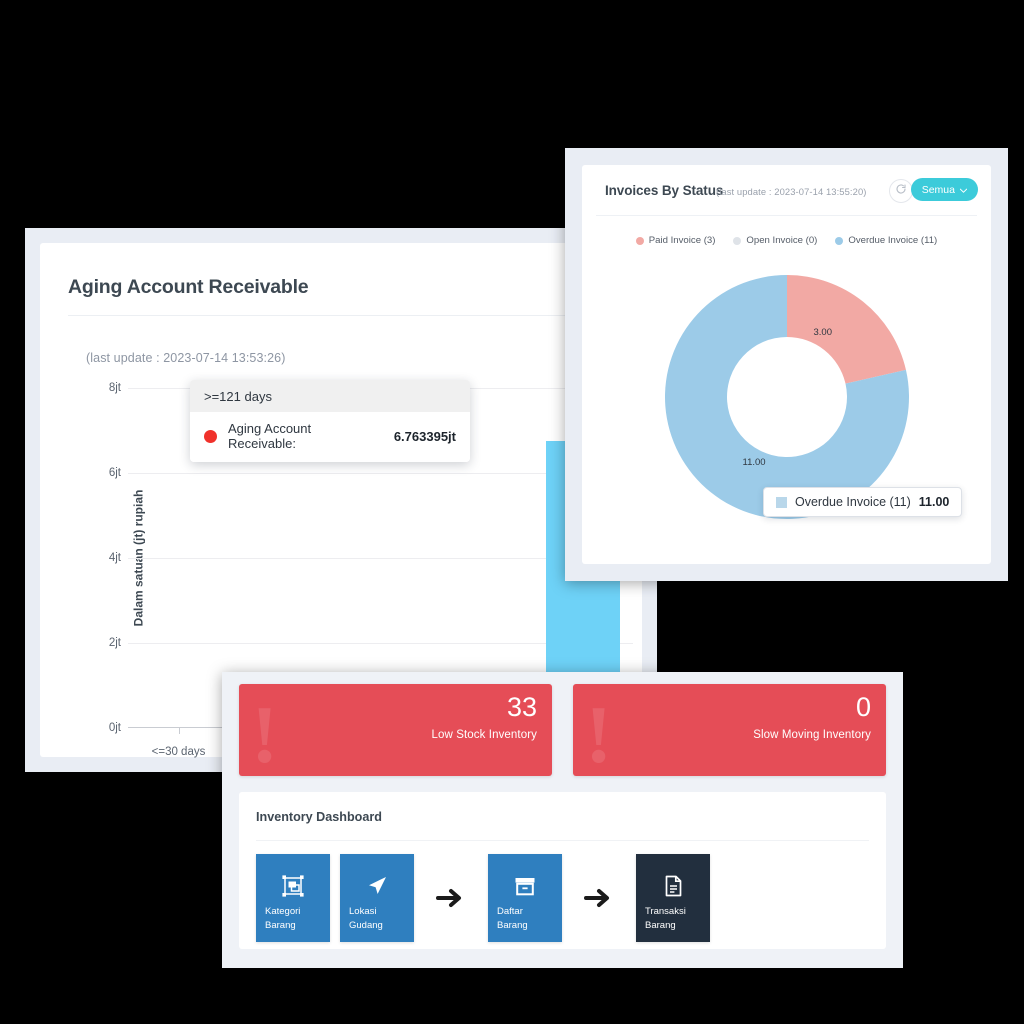 The image size is (1024, 1024). What do you see at coordinates (791, 191) in the screenshot?
I see `last-update-text: (last update : 2023-07-14 13:55:20)` at bounding box center [791, 191].